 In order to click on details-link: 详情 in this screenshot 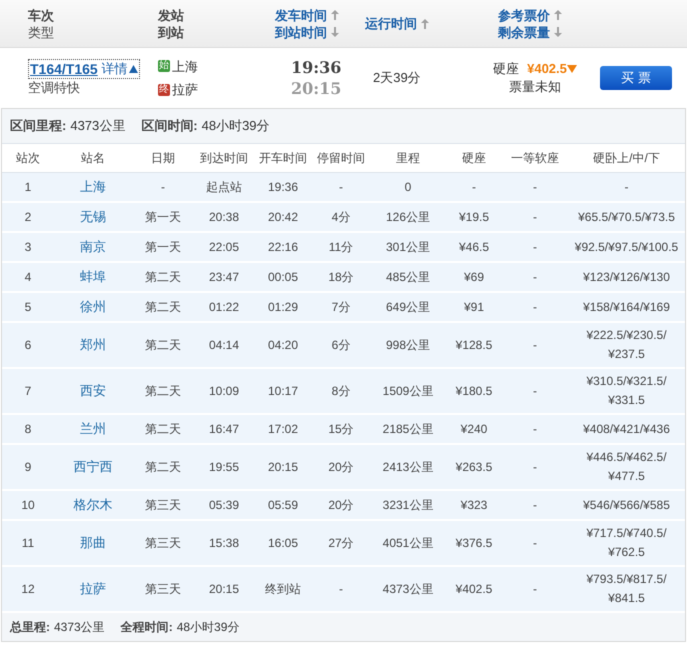, I will do `click(115, 69)`.